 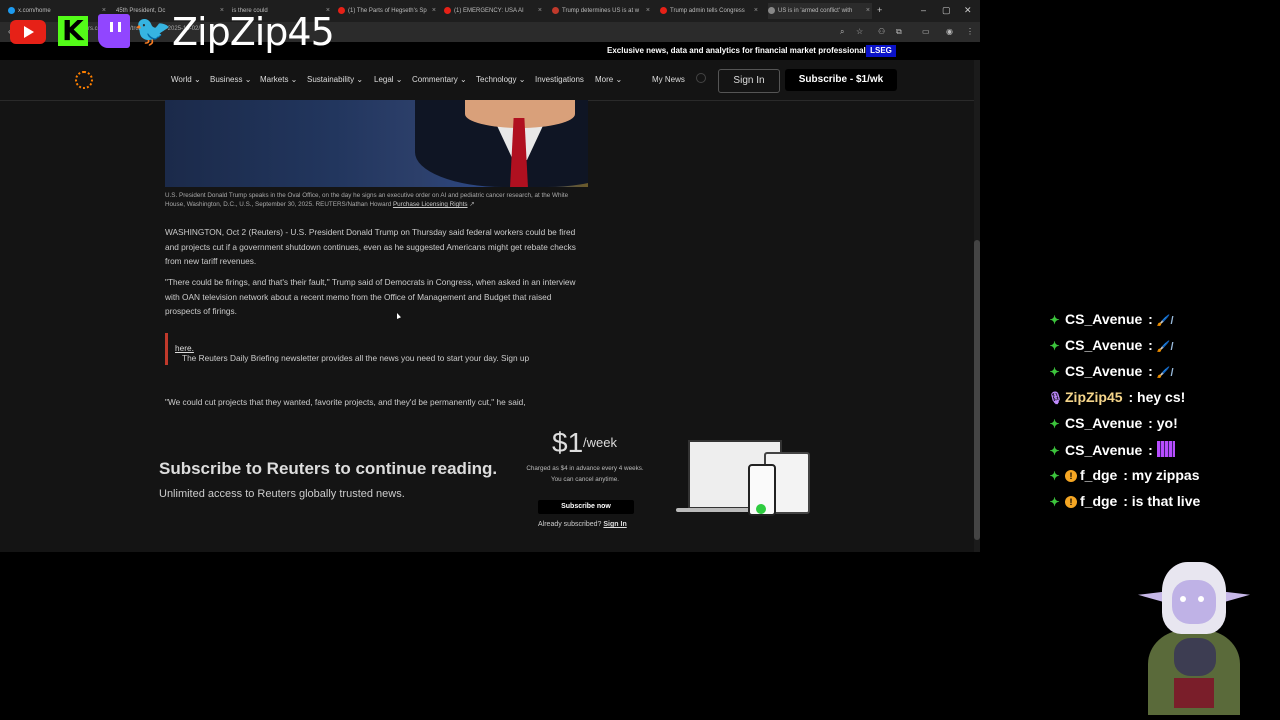 What do you see at coordinates (494, 11) in the screenshot?
I see `tab-emergency: (1) EMERGENCY: USA AI ×` at bounding box center [494, 11].